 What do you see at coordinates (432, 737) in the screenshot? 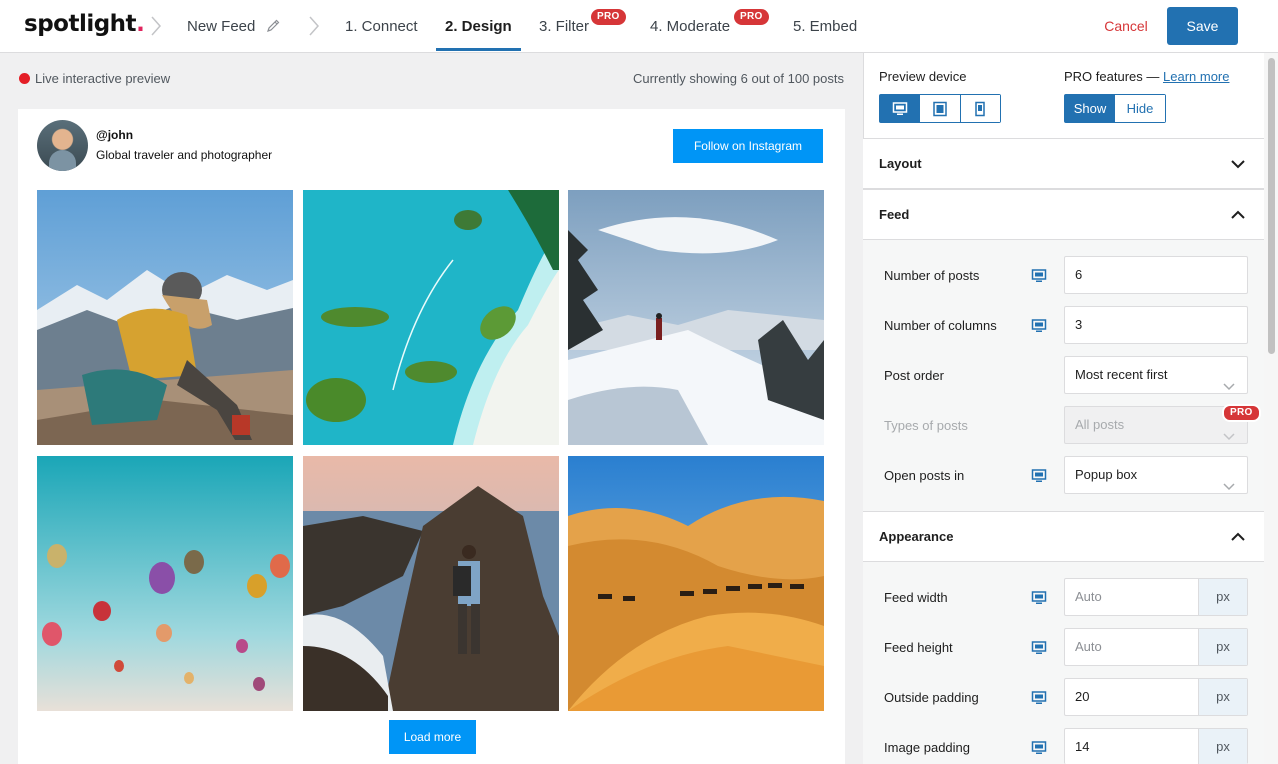
I see `load-more-button: Load more` at bounding box center [432, 737].